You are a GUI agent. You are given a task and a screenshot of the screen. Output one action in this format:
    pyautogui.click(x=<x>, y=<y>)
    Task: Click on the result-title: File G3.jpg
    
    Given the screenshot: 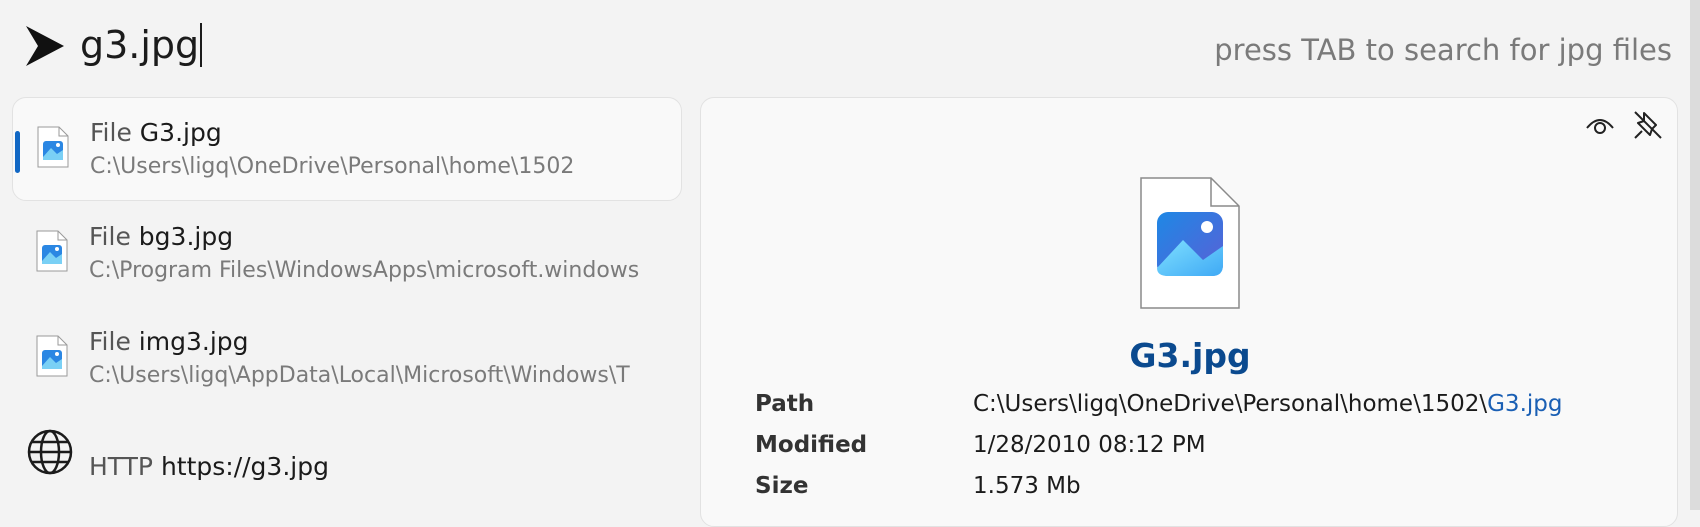 What is the action you would take?
    pyautogui.click(x=156, y=133)
    